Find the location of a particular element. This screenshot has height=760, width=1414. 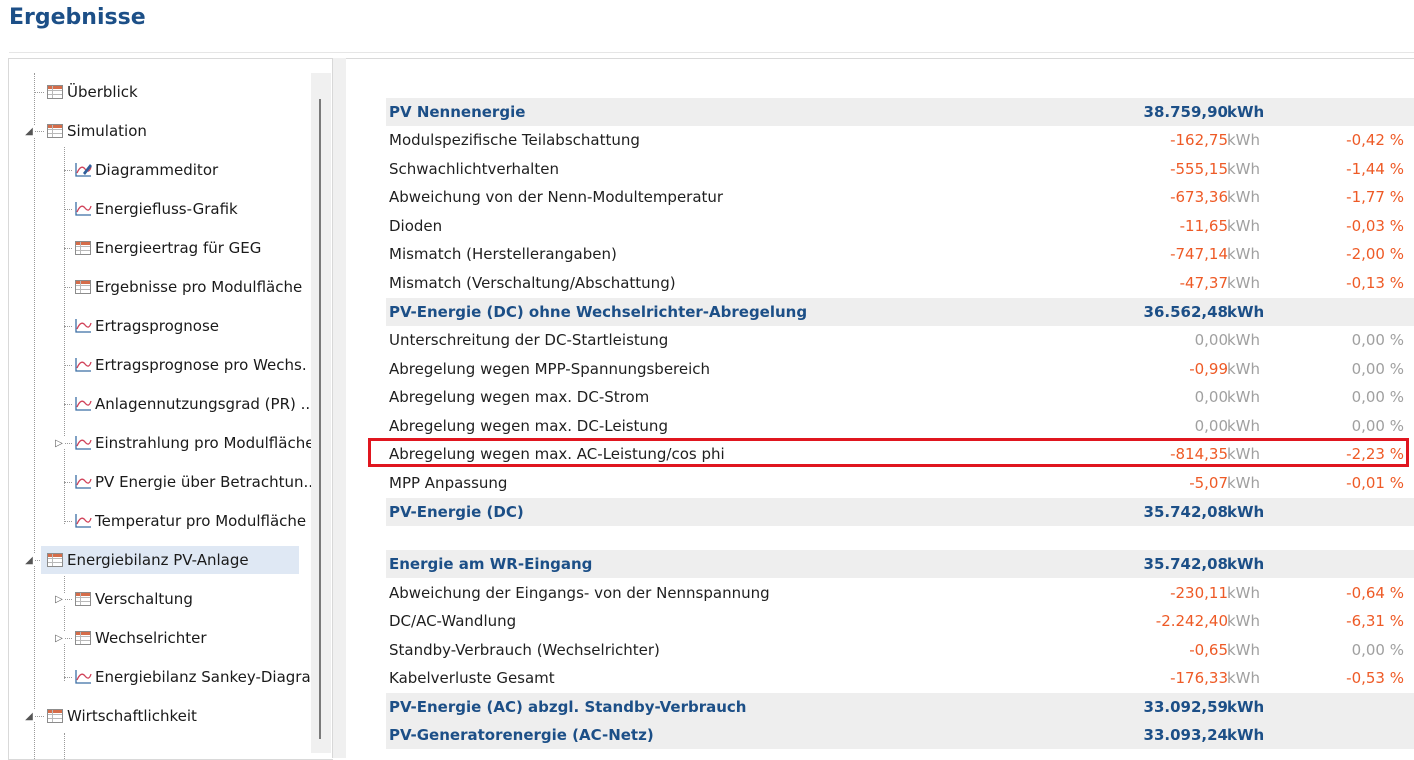

row-percentage: -2,00 % is located at coordinates (1375, 254).